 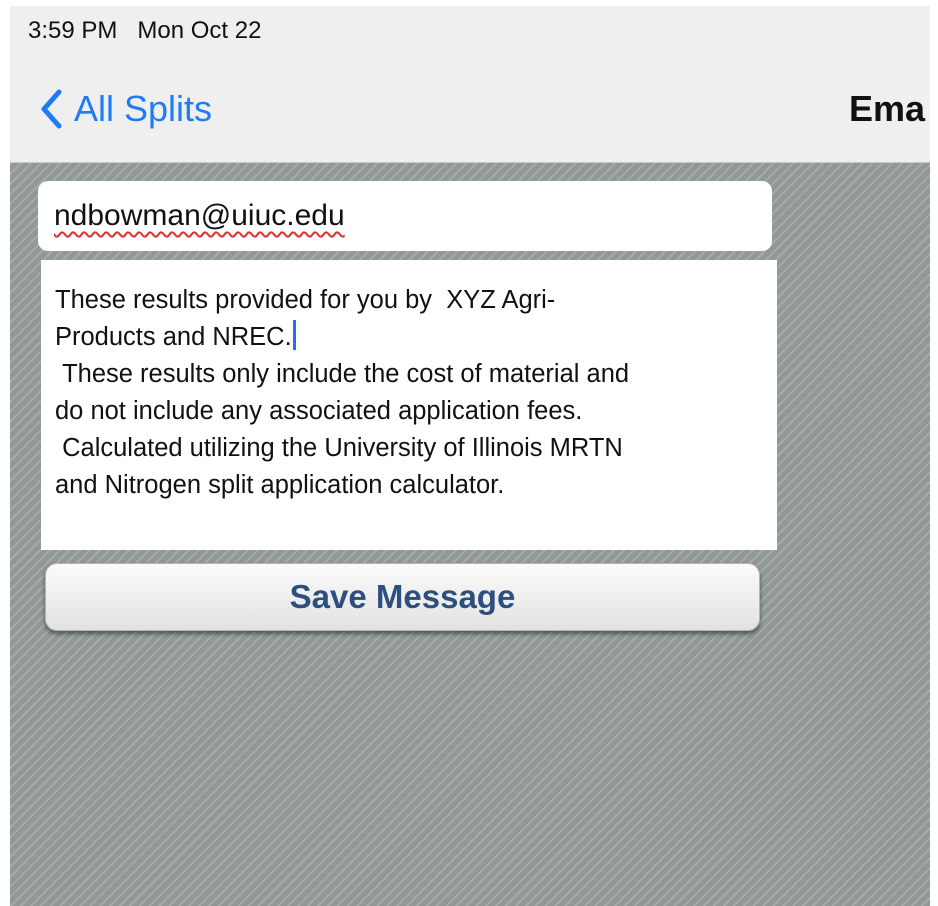 What do you see at coordinates (51, 109) in the screenshot?
I see `chevron-left-icon` at bounding box center [51, 109].